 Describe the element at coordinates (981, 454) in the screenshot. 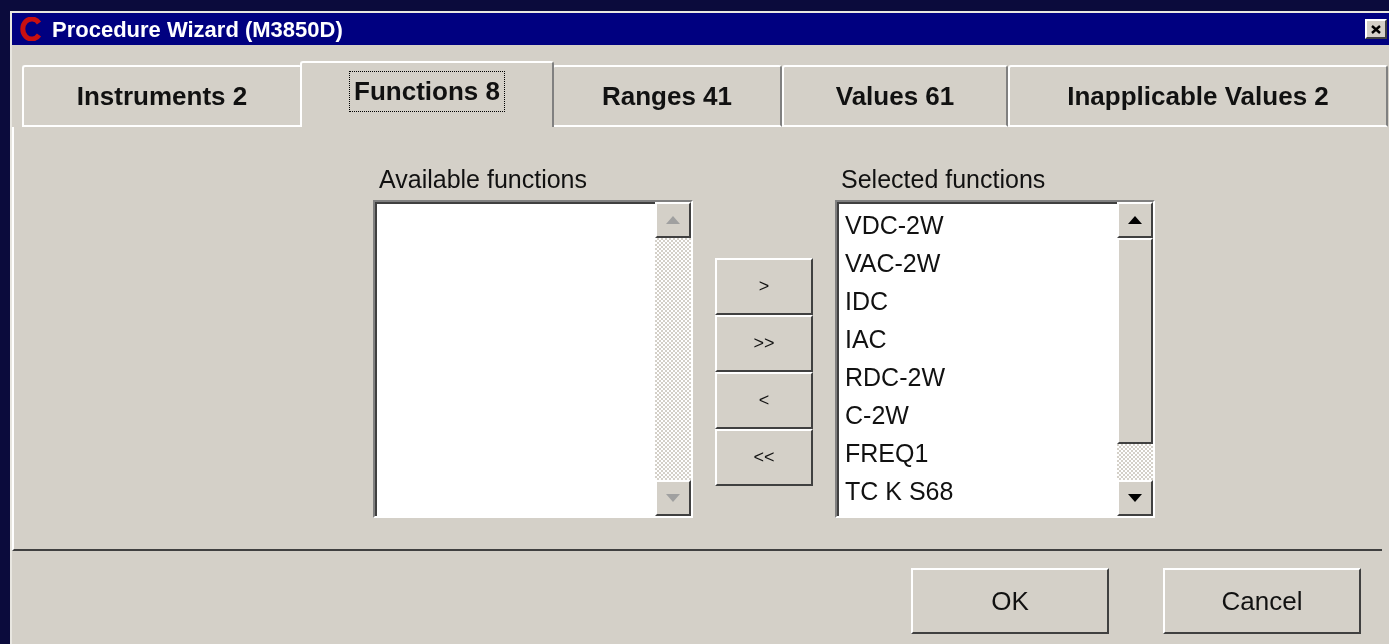

I see `list-item: FREQ1` at that location.